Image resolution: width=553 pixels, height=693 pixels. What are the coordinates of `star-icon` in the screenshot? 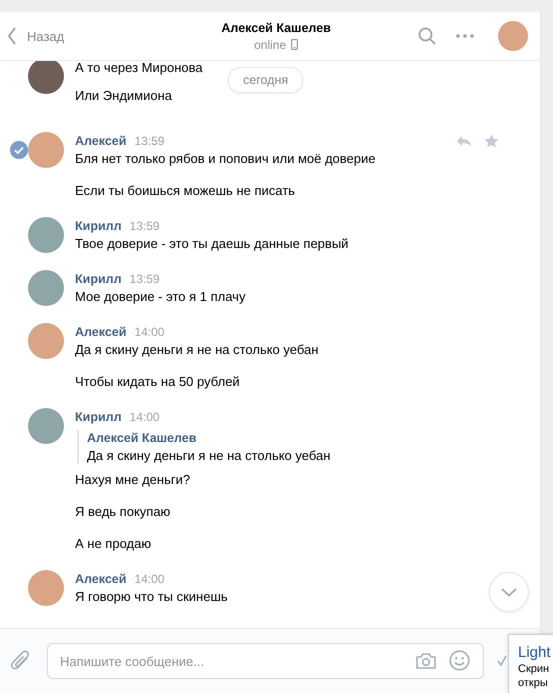 It's located at (491, 141).